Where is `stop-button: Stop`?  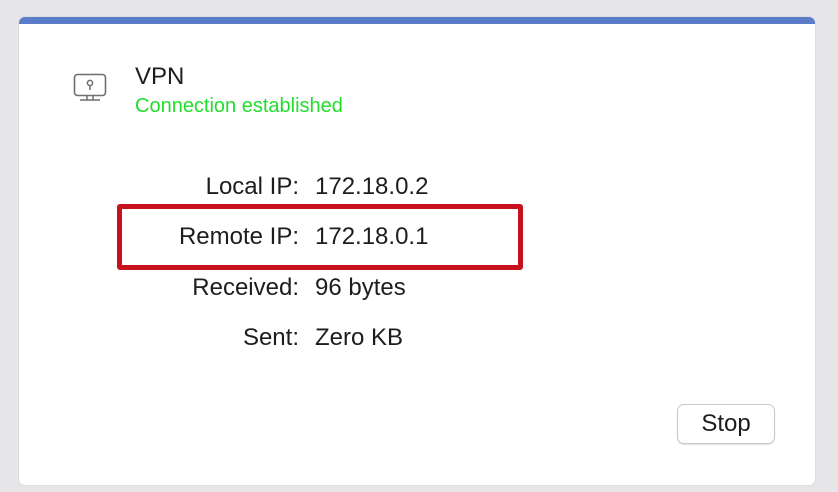
stop-button: Stop is located at coordinates (726, 424).